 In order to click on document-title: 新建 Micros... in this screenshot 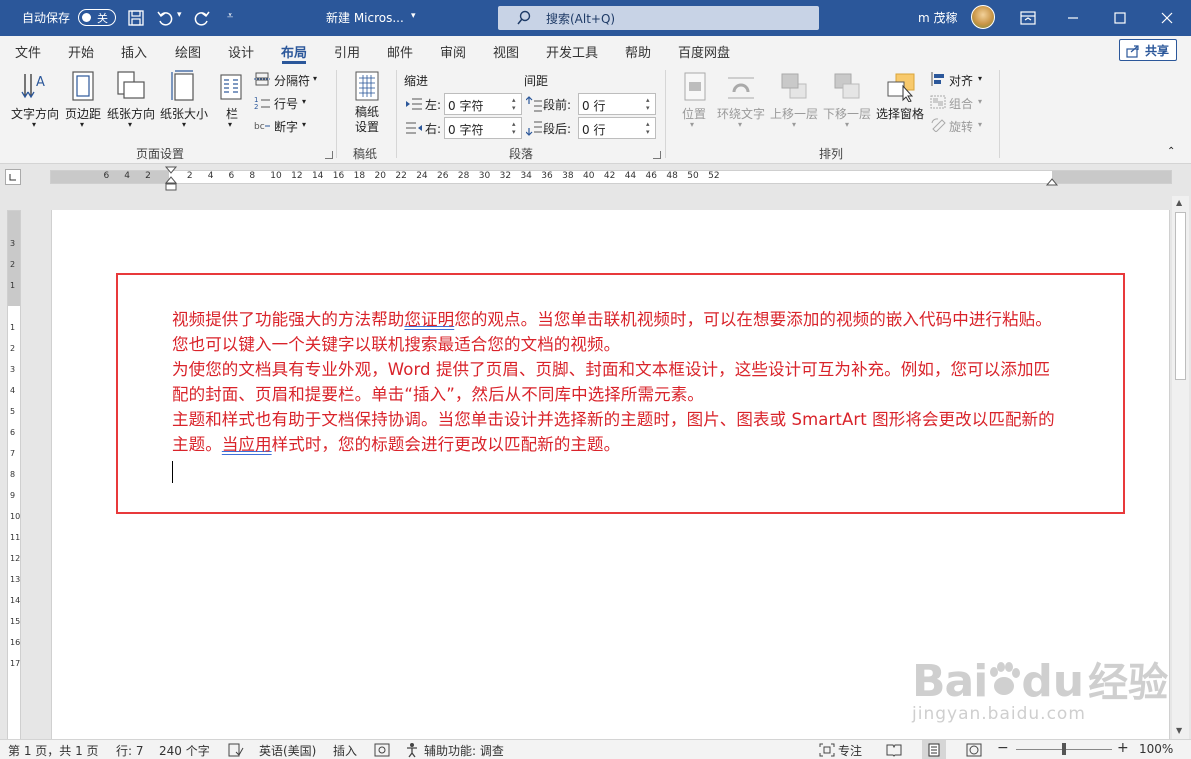, I will do `click(365, 17)`.